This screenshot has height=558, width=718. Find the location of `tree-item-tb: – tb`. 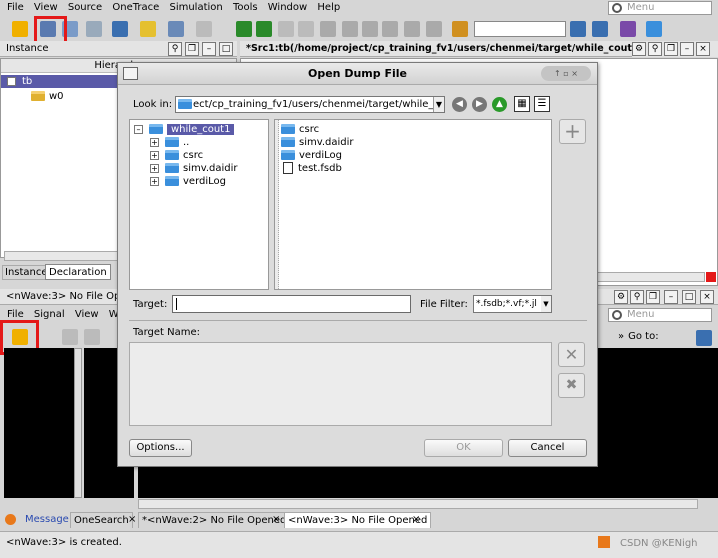

tree-item-tb: – tb is located at coordinates (65, 81).